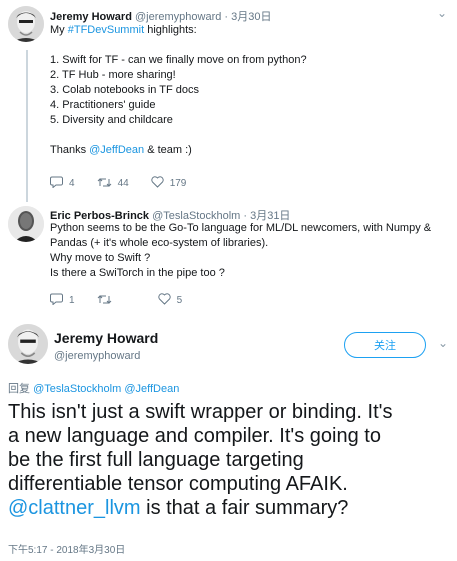  Describe the element at coordinates (124, 90) in the screenshot. I see `text-segment: 3. Colab notebooks in TF docs` at that location.